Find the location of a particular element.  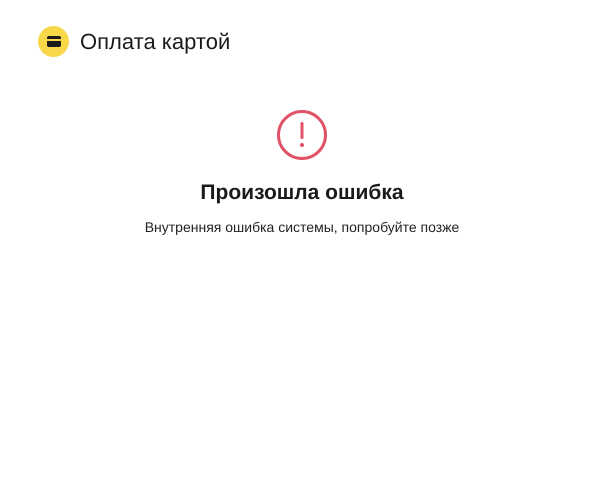

error-icon is located at coordinates (302, 135).